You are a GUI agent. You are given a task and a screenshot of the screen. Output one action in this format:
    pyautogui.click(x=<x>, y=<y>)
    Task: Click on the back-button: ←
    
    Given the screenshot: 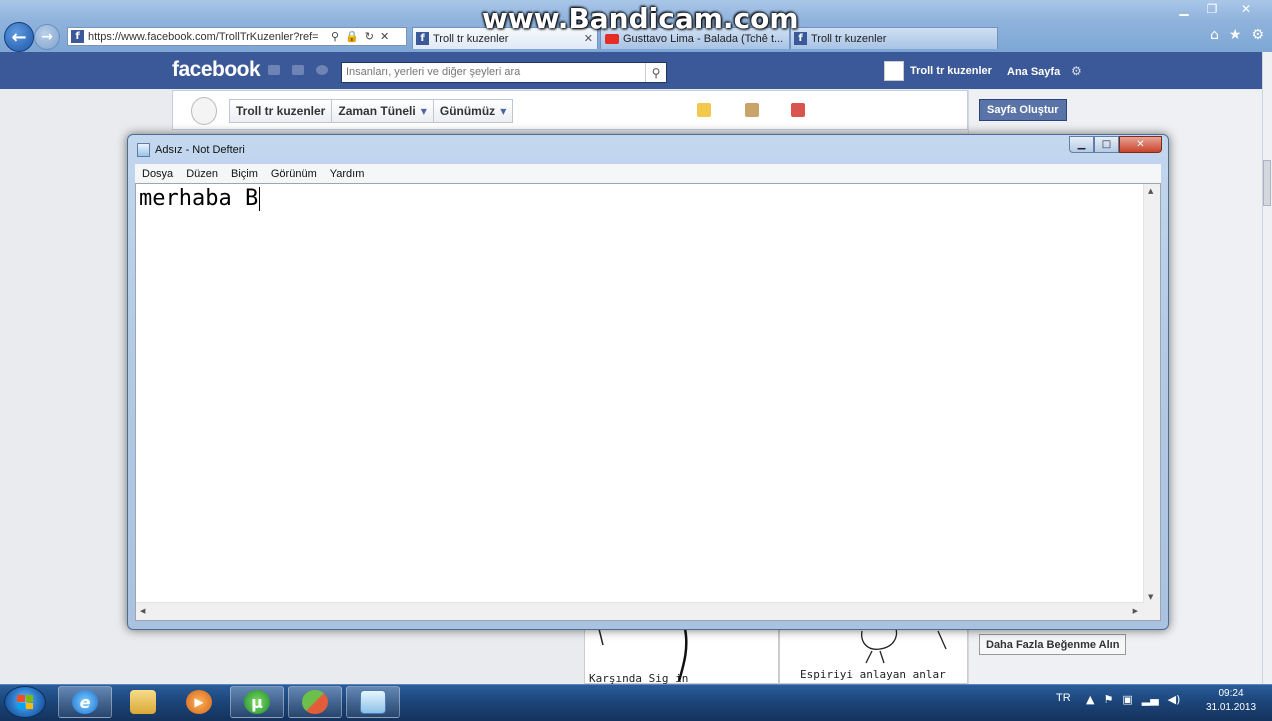 What is the action you would take?
    pyautogui.click(x=19, y=37)
    